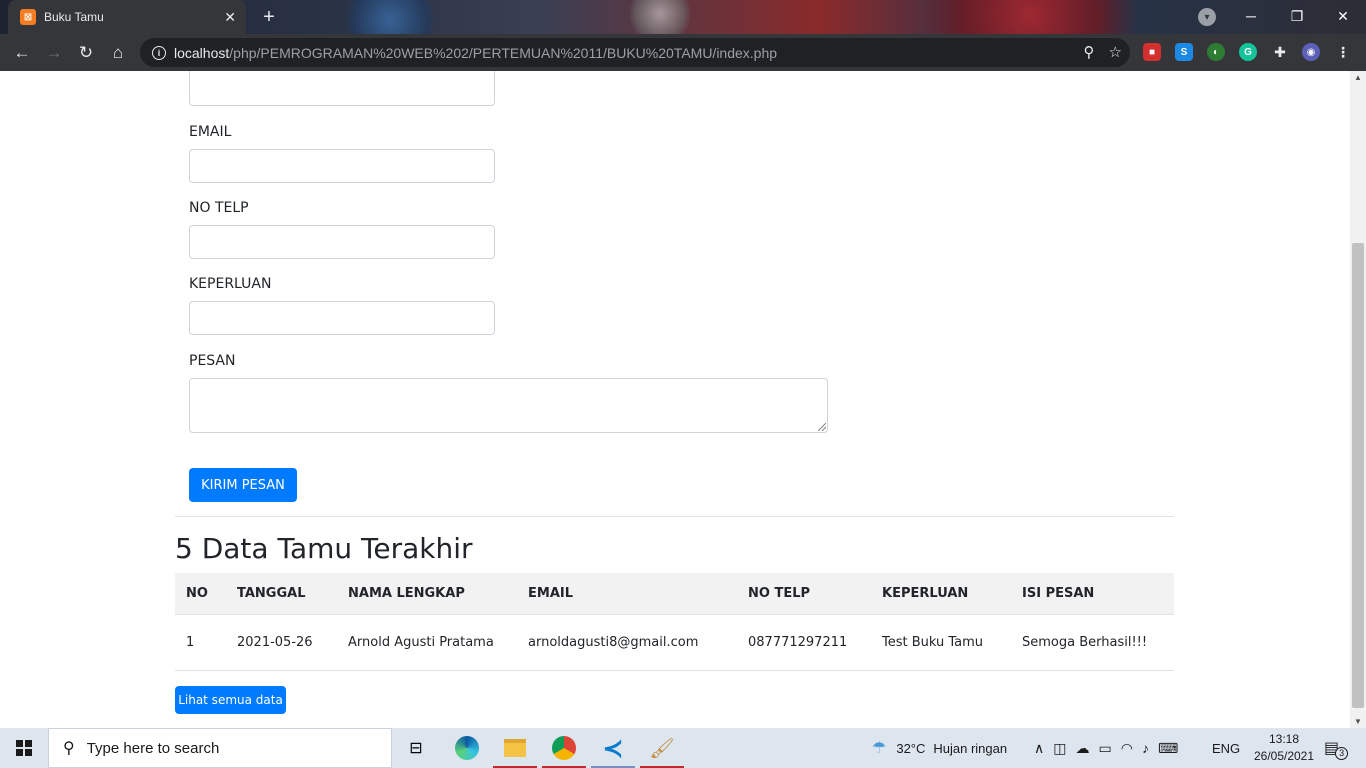 This screenshot has height=768, width=1366. Describe the element at coordinates (421, 642) in the screenshot. I see `table-cell: Arnold Agusti Pratama` at that location.